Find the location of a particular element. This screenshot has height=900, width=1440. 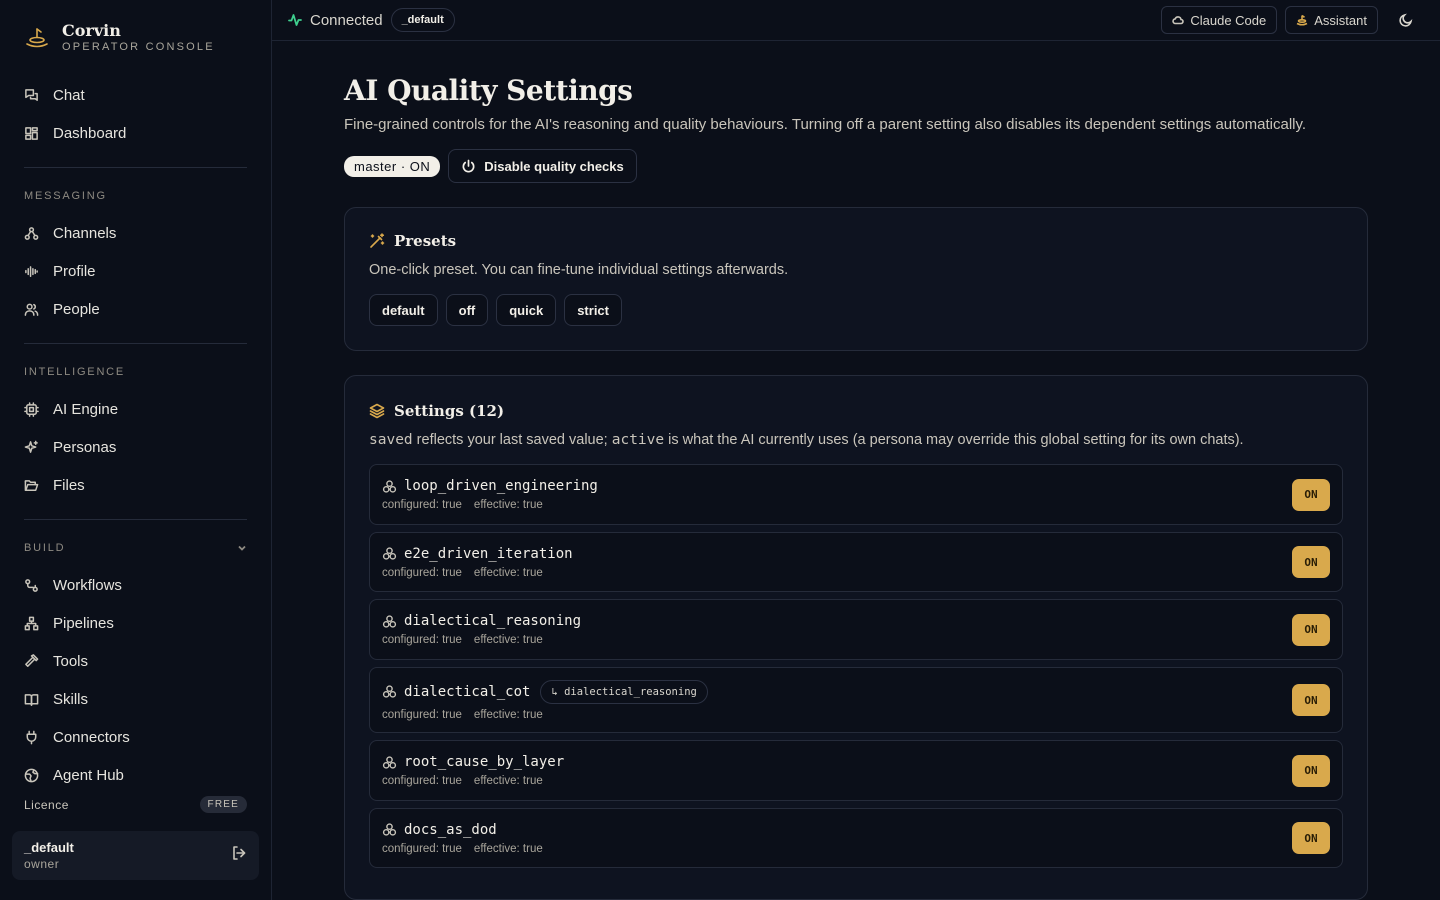

section-title-text: MESSAGING is located at coordinates (65, 196).